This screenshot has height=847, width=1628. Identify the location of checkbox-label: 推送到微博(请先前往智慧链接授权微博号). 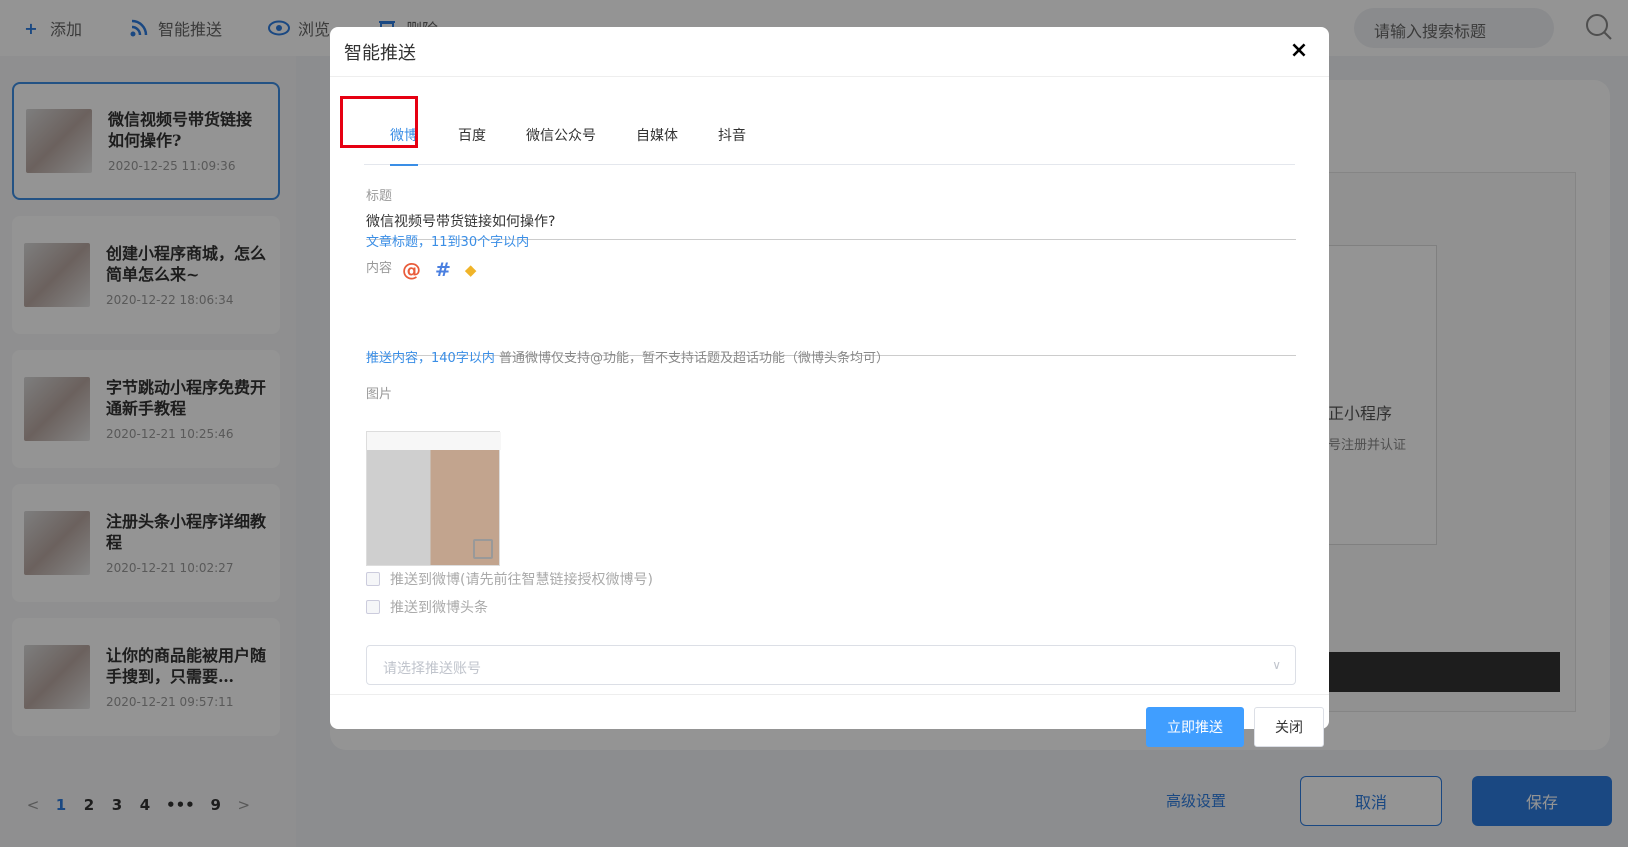
(521, 580).